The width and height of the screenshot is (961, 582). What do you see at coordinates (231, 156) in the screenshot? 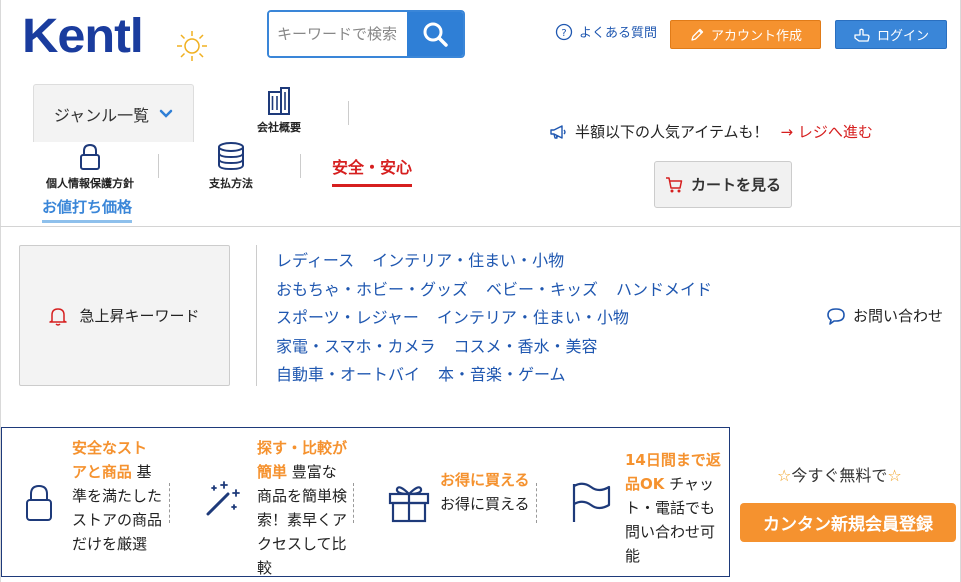
I see `coins-stack-icon` at bounding box center [231, 156].